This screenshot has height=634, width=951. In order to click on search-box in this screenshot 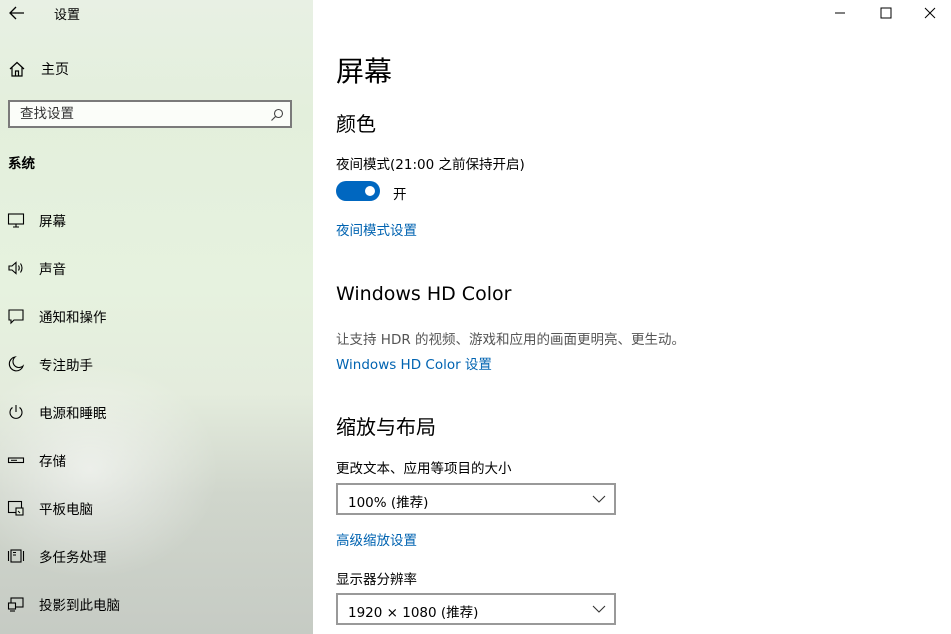, I will do `click(150, 114)`.